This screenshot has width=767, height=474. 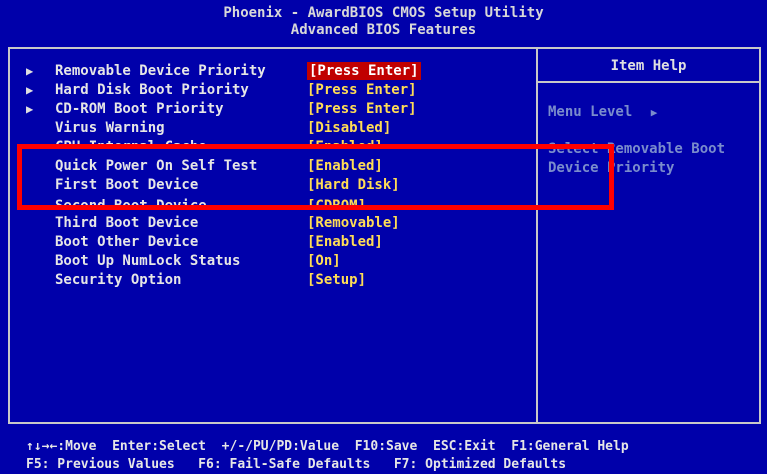 I want to click on help-line-2: Device Priority, so click(x=611, y=168).